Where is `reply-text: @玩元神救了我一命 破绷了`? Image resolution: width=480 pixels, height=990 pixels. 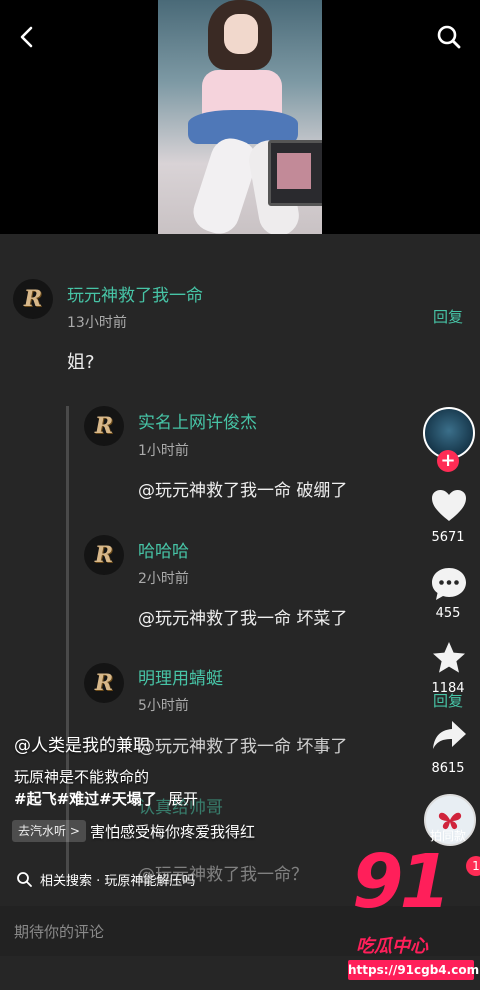 reply-text: @玩元神救了我一命 破绷了 is located at coordinates (243, 491).